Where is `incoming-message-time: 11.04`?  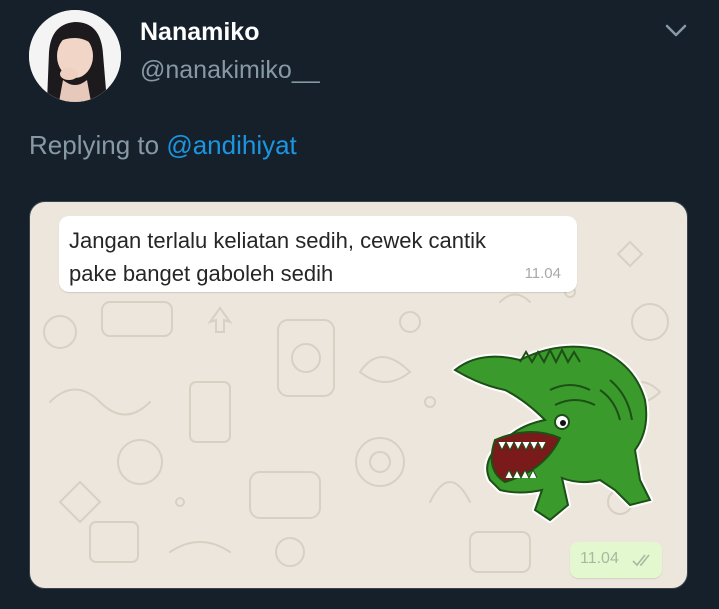 incoming-message-time: 11.04 is located at coordinates (542, 273).